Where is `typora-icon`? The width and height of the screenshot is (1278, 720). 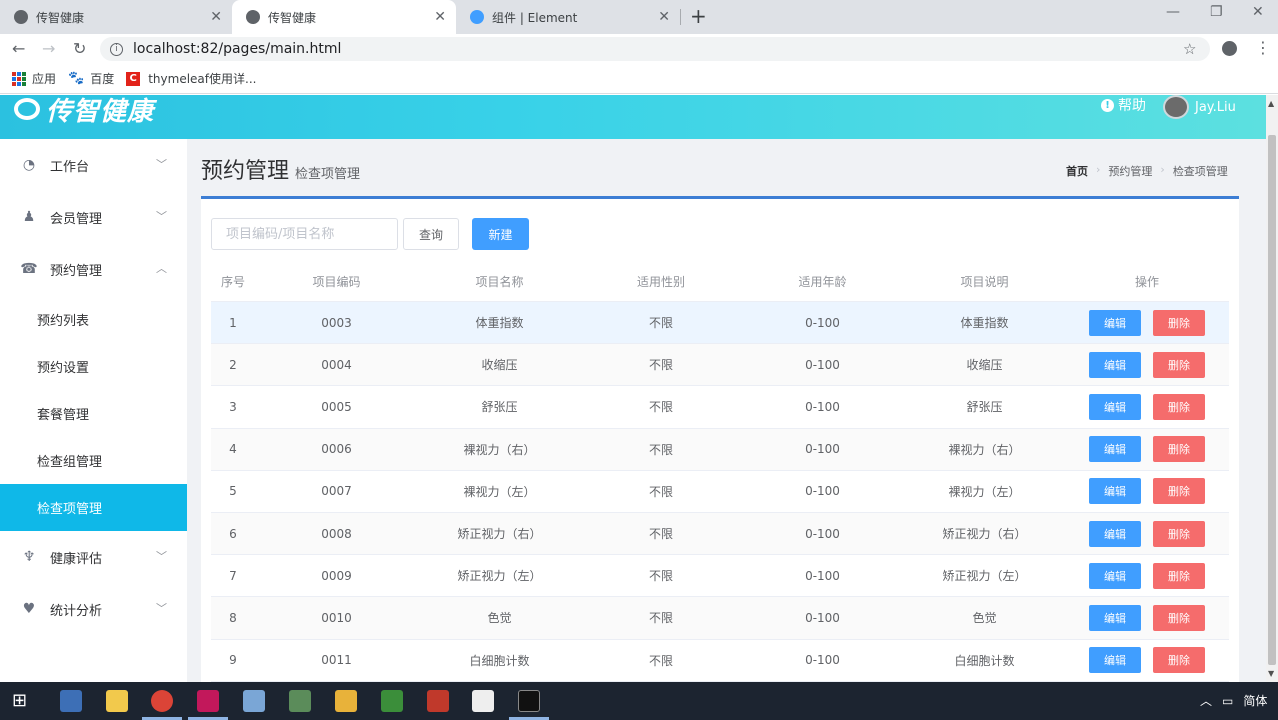
typora-icon is located at coordinates (483, 701).